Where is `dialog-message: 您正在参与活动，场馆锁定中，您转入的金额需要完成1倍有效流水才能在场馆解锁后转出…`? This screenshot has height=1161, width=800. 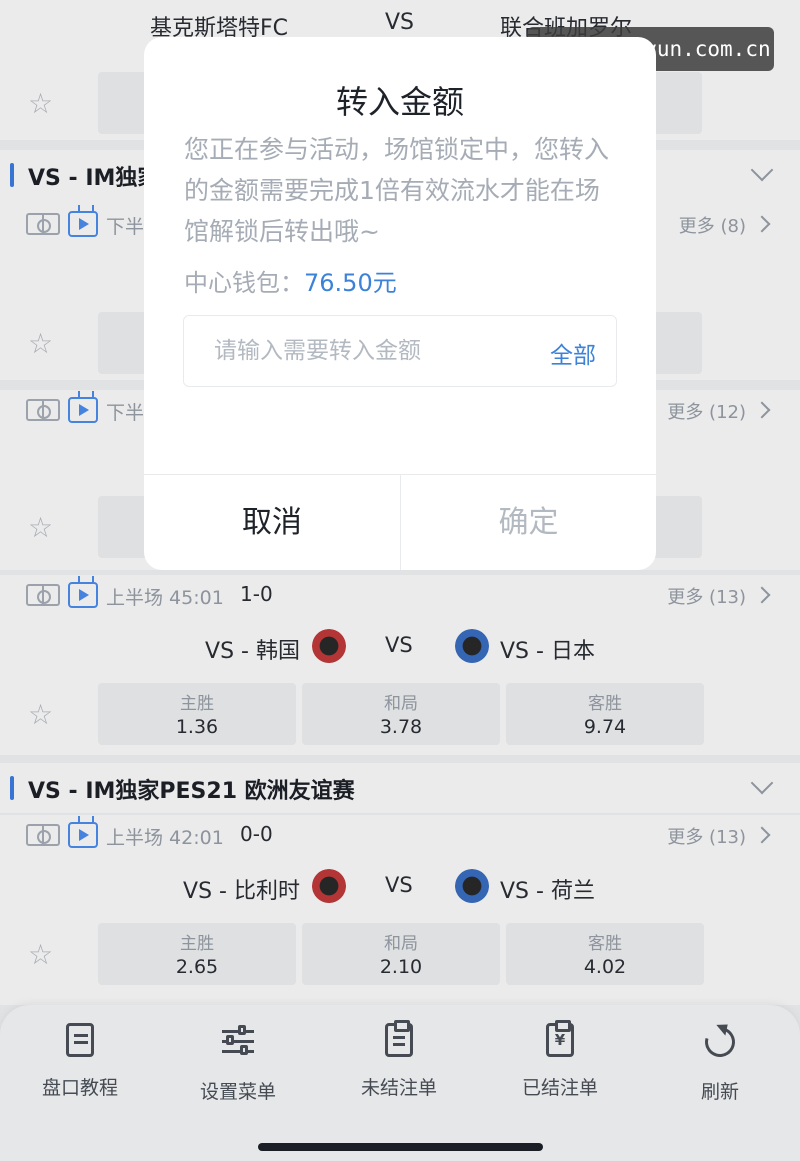
dialog-message: 您正在参与活动，场馆锁定中，您转入的金额需要完成1倍有效流水才能在场馆解锁后转出… is located at coordinates (397, 190).